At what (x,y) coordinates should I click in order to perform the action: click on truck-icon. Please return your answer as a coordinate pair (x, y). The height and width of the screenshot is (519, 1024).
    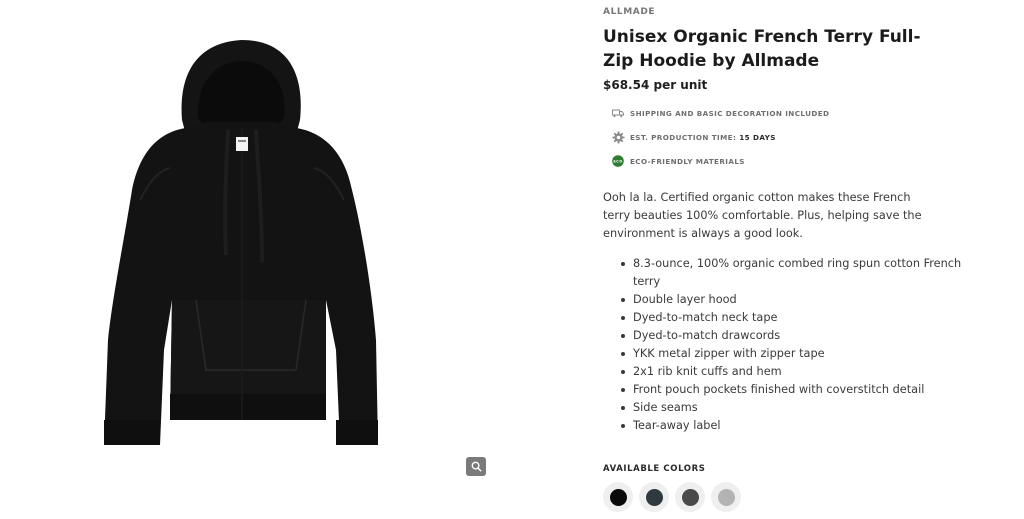
    Looking at the image, I should click on (618, 113).